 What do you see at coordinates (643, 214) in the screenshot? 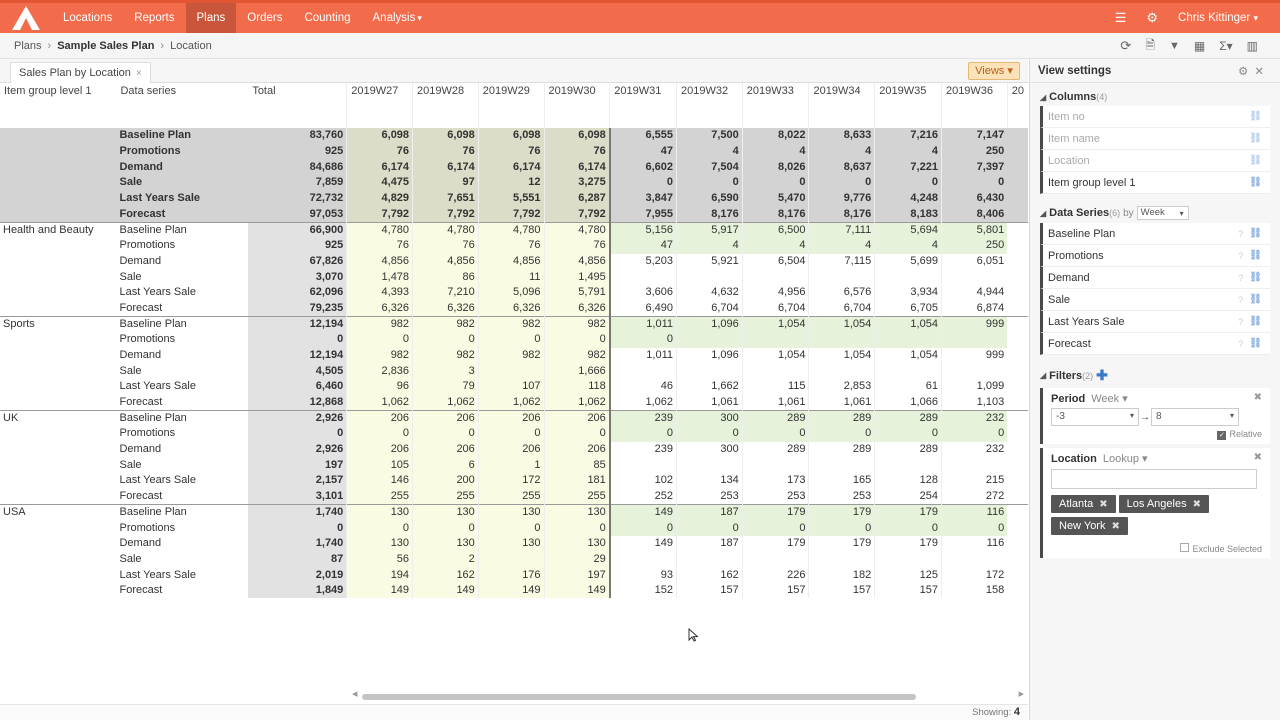
I see `week-cell: 7,955` at bounding box center [643, 214].